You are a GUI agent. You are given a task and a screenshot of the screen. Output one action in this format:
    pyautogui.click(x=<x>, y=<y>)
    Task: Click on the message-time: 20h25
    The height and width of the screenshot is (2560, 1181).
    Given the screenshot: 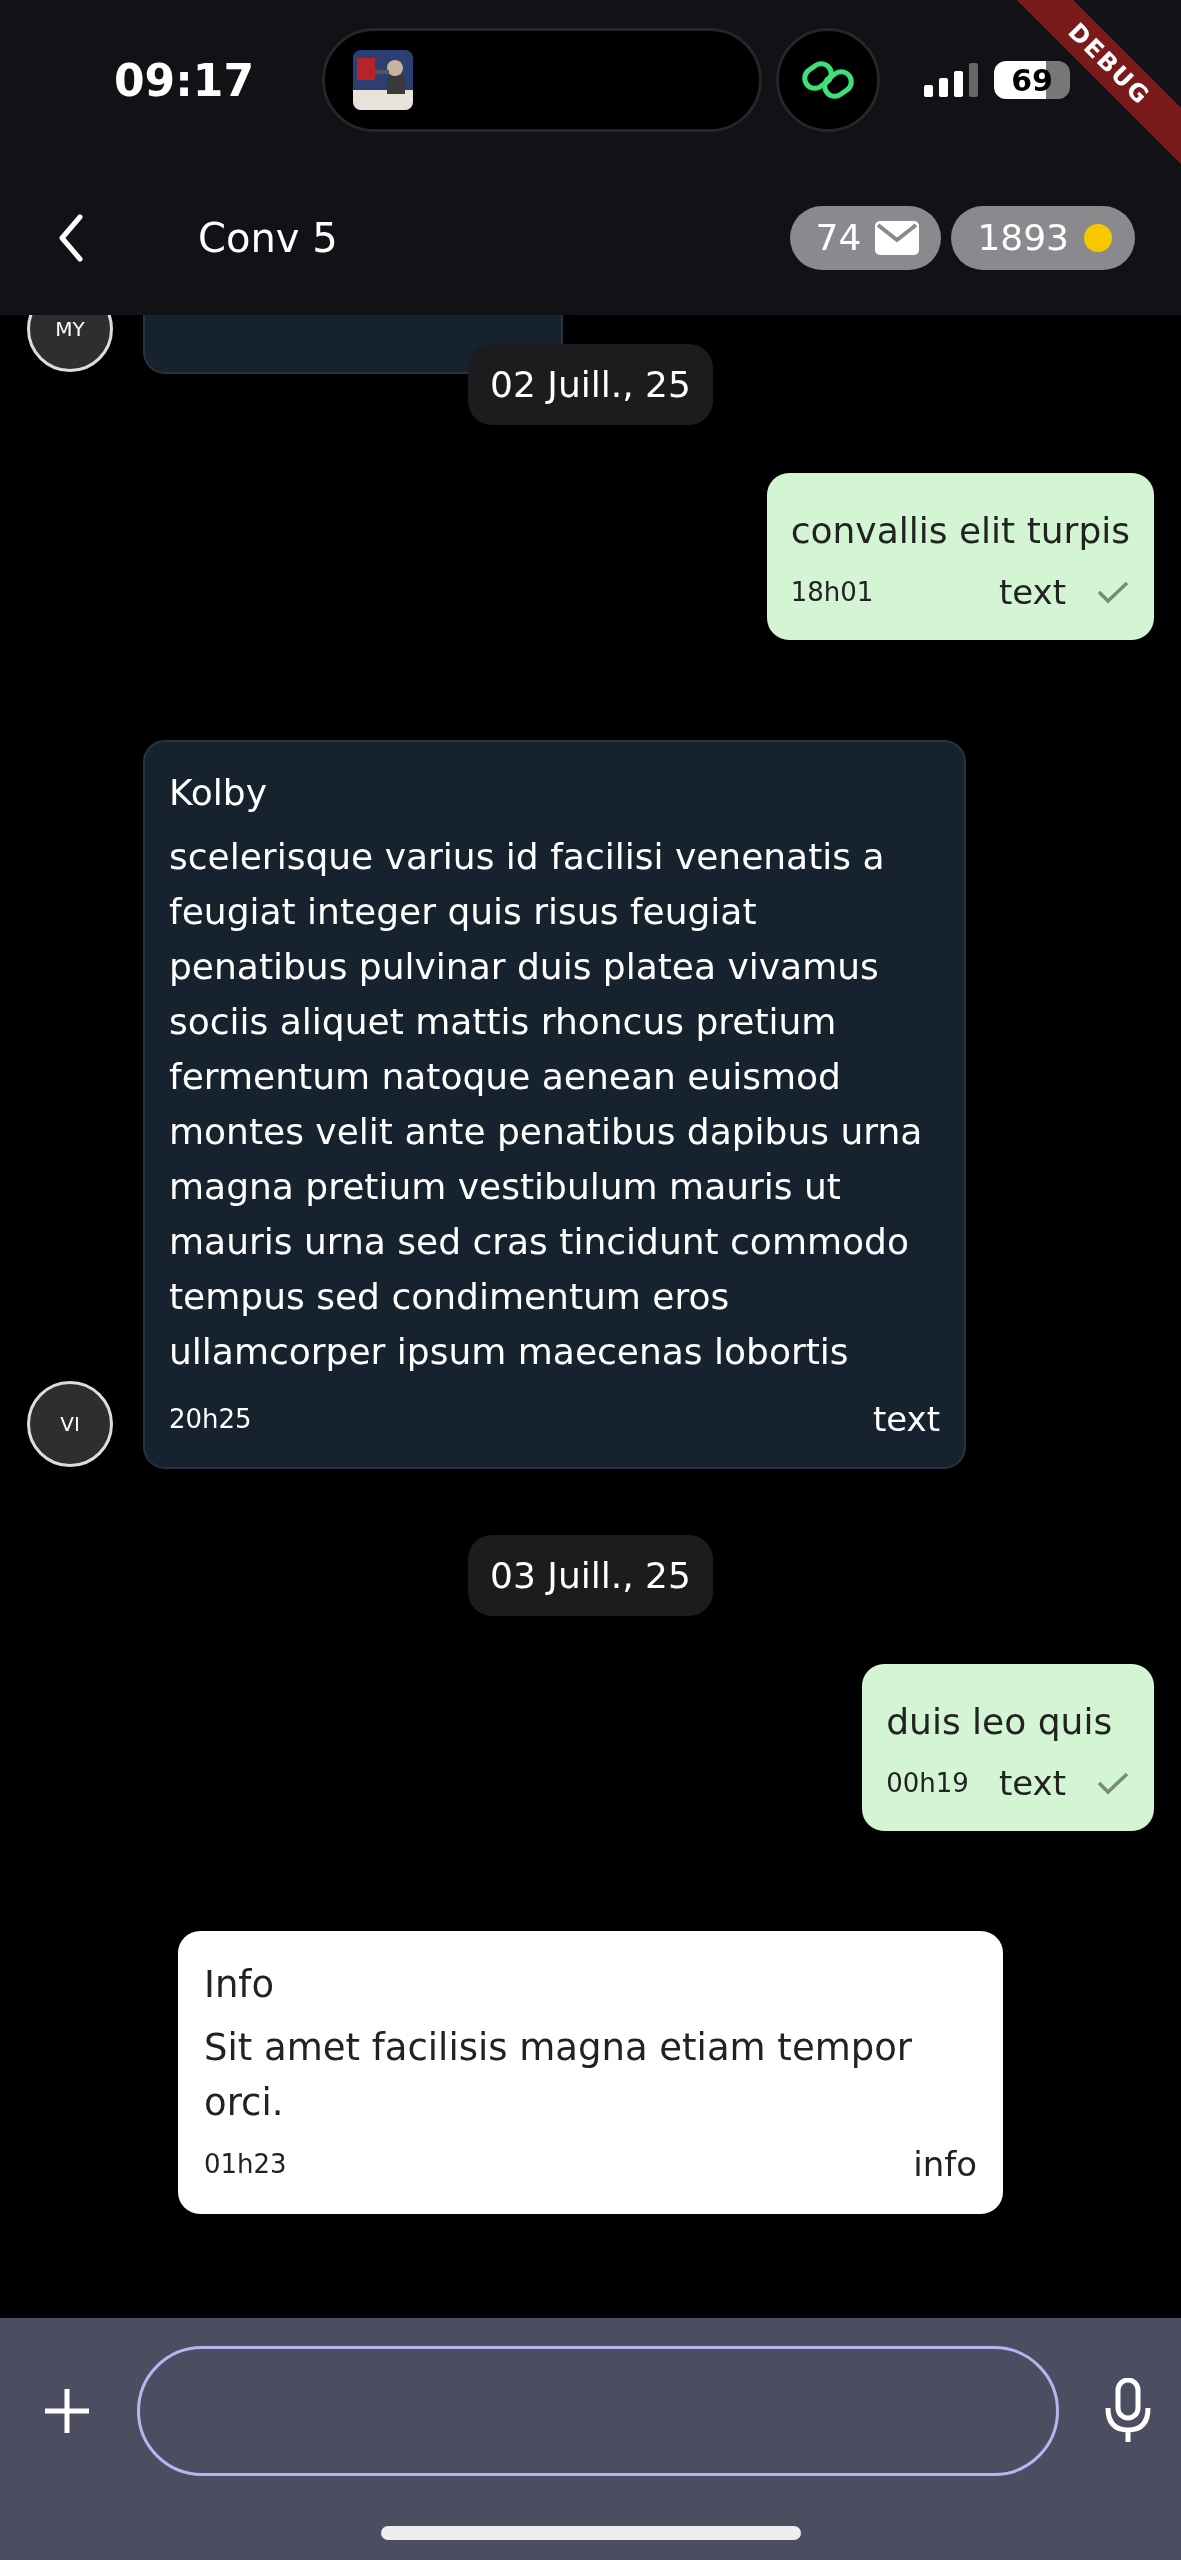 What is the action you would take?
    pyautogui.click(x=211, y=1419)
    